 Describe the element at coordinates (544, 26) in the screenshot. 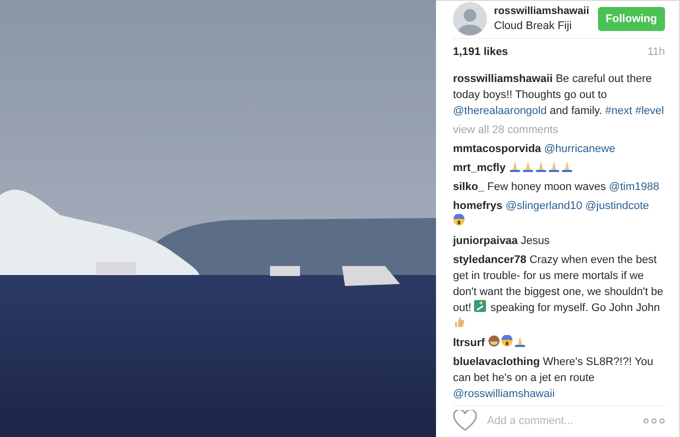

I see `location-link: Cloud Break Fiji` at that location.